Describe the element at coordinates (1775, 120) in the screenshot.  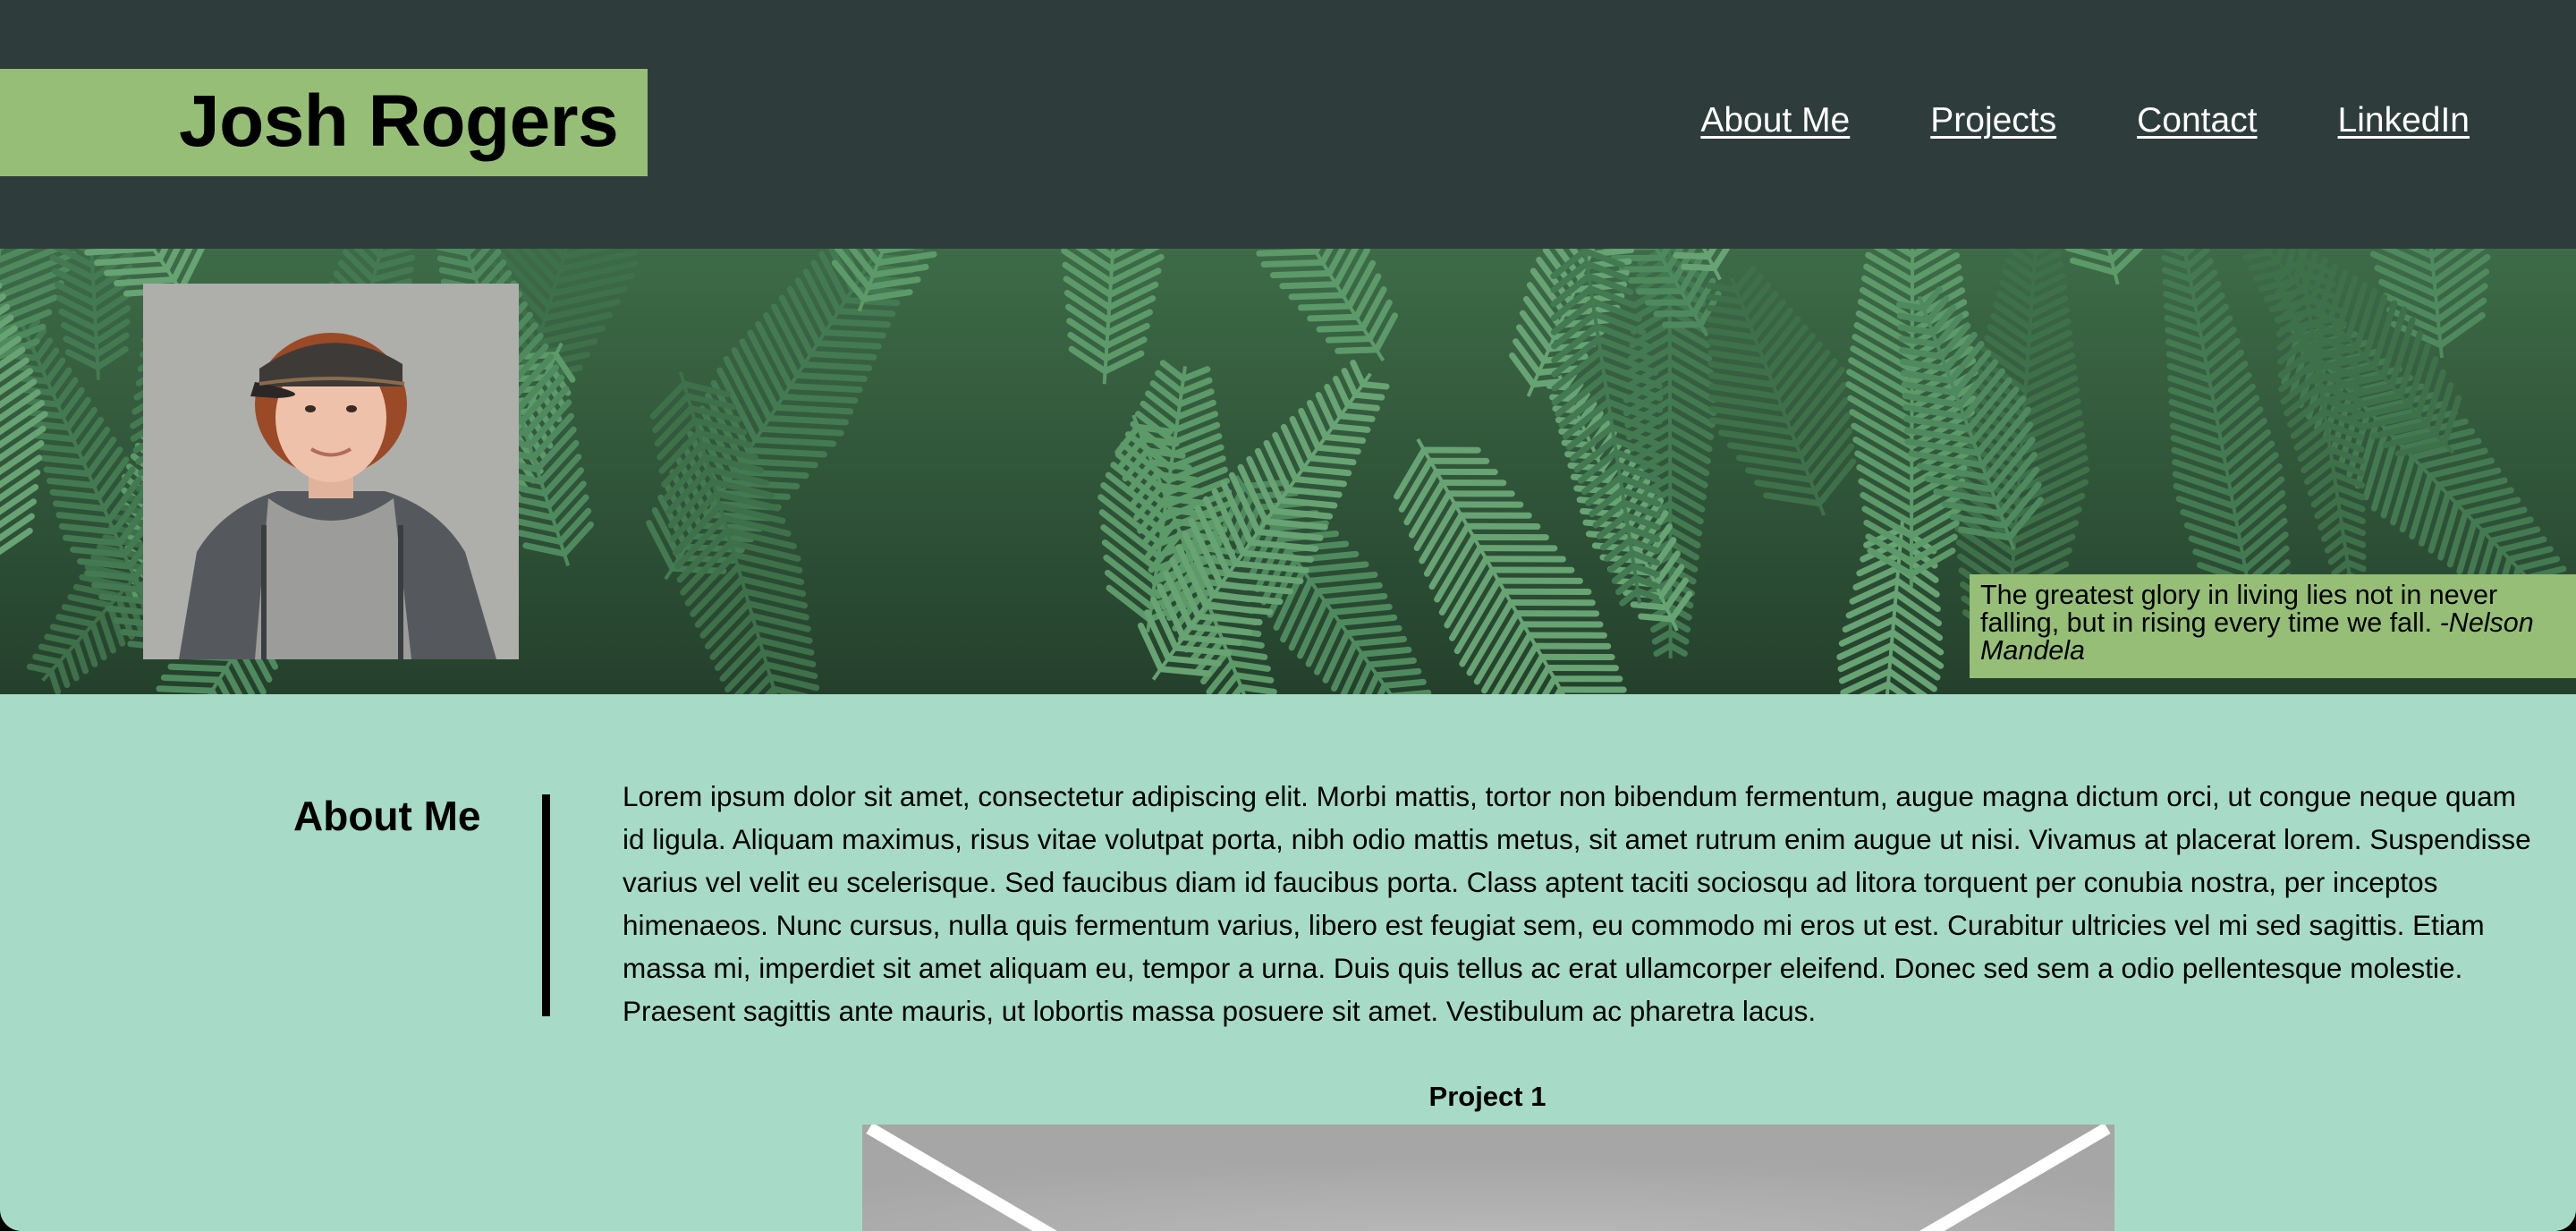
I see `nav-about-me-link: About Me` at that location.